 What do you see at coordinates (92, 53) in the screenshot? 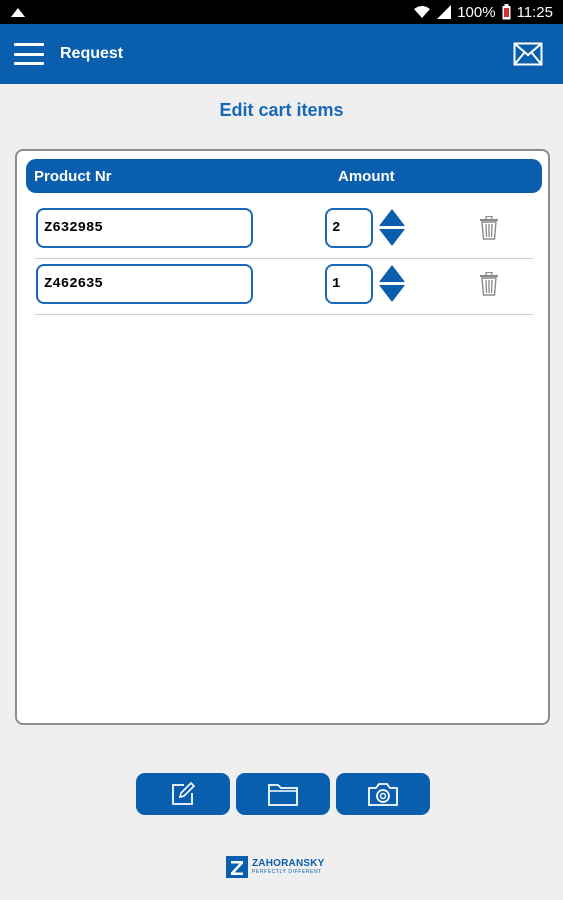
I see `app-title: Request` at bounding box center [92, 53].